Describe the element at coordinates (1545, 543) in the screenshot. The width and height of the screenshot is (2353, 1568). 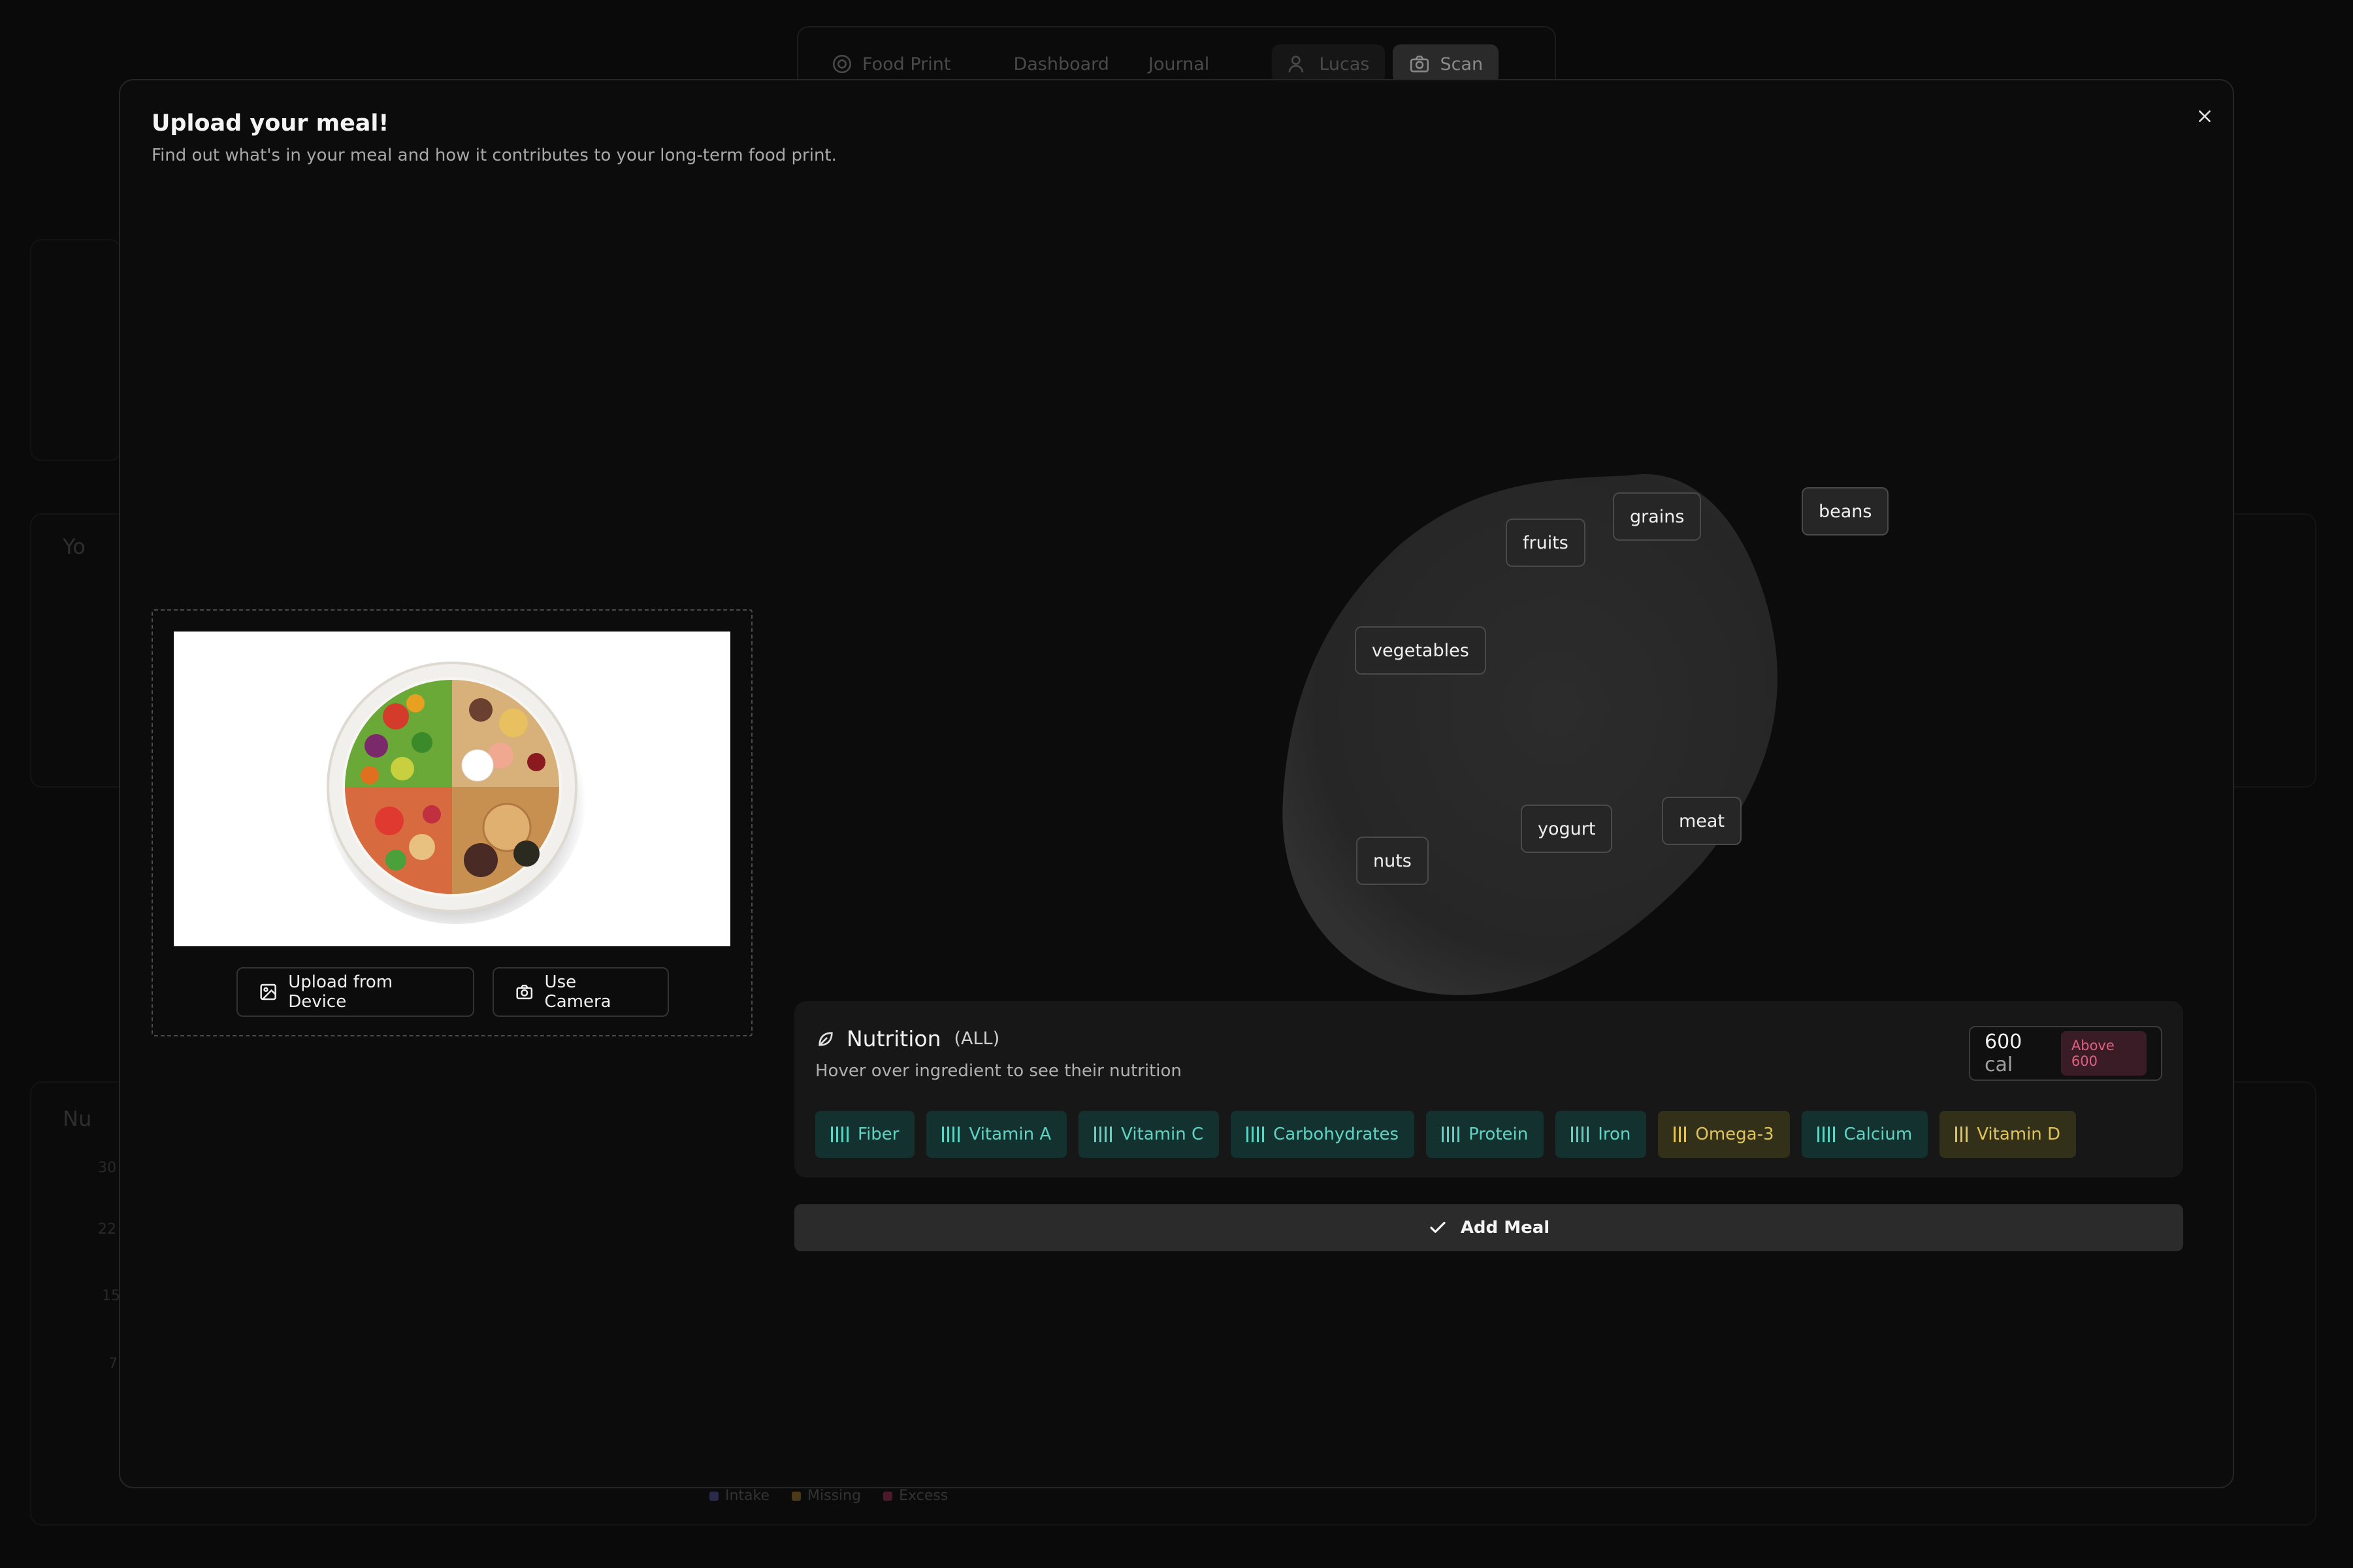
I see `ingredient-chip-fruits: fruits` at that location.